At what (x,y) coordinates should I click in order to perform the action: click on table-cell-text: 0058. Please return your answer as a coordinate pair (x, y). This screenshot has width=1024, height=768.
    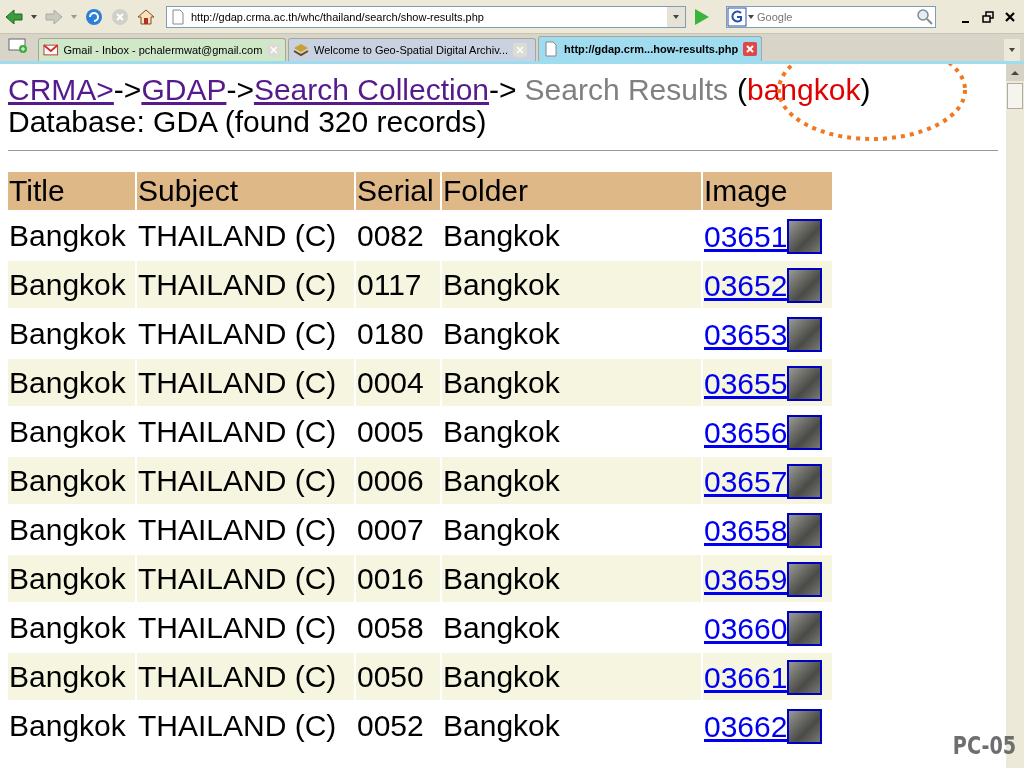
    Looking at the image, I should click on (390, 627).